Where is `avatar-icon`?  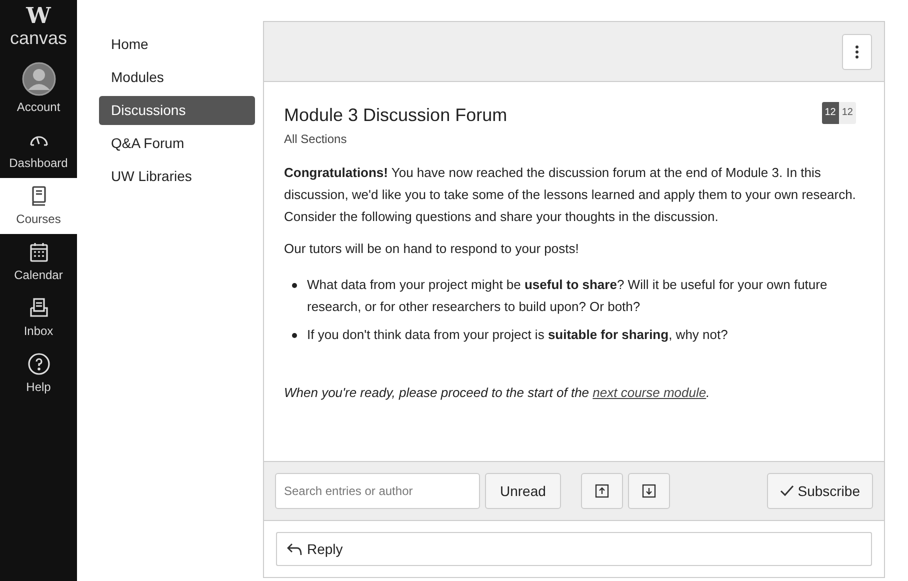
avatar-icon is located at coordinates (39, 79).